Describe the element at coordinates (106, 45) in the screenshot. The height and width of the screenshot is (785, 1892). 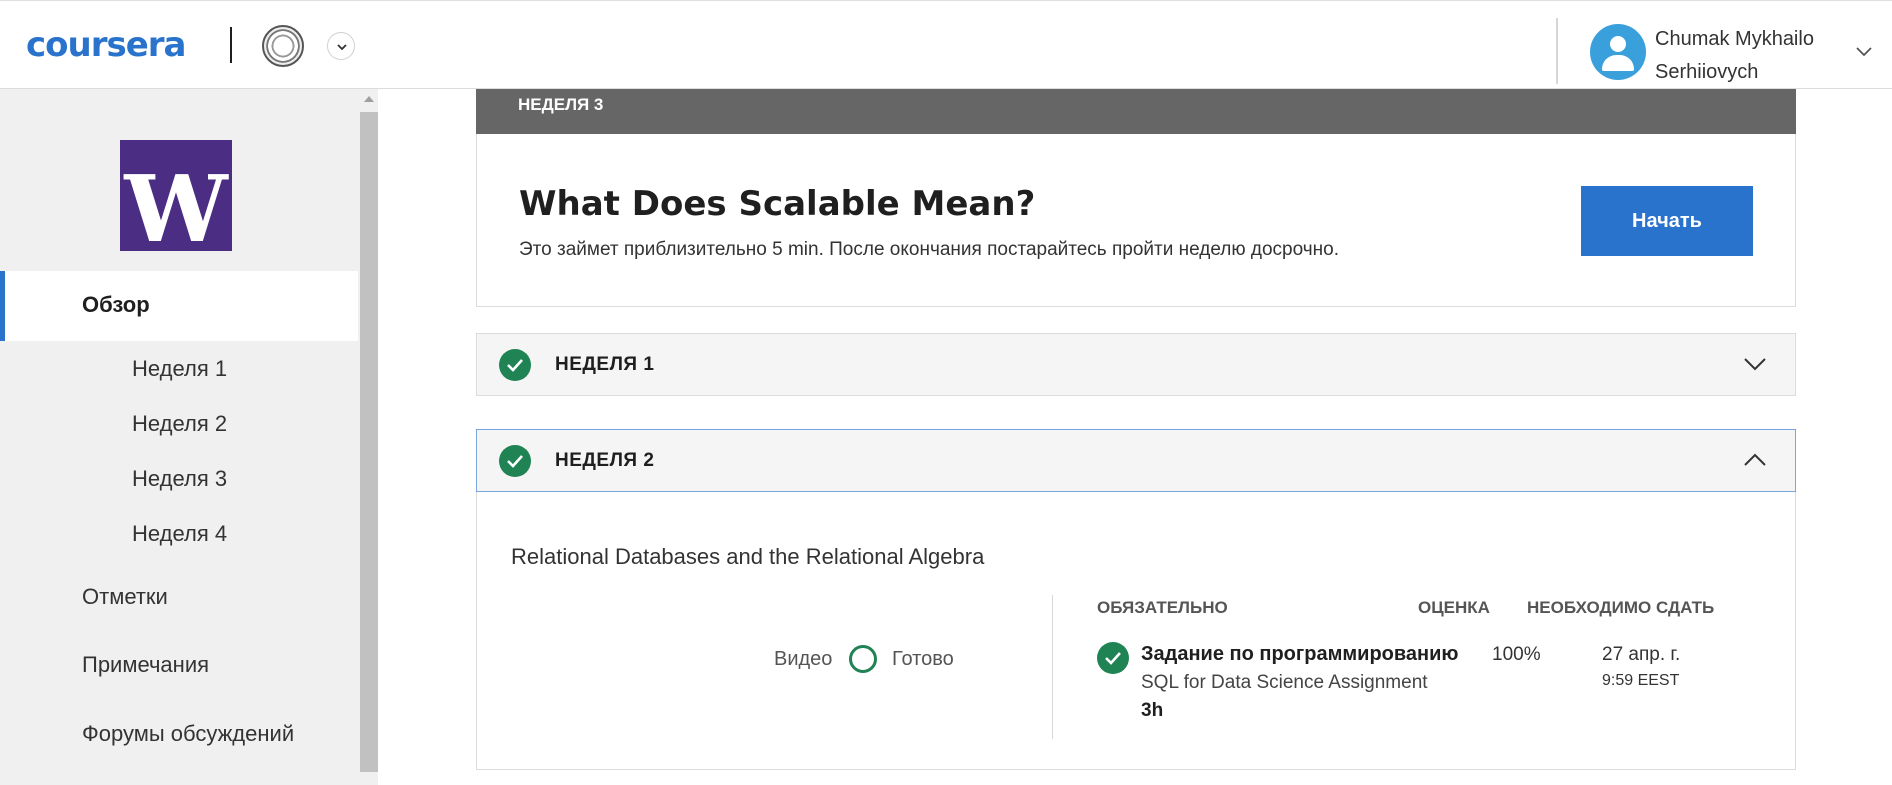
I see `coursera-logo: coursera` at that location.